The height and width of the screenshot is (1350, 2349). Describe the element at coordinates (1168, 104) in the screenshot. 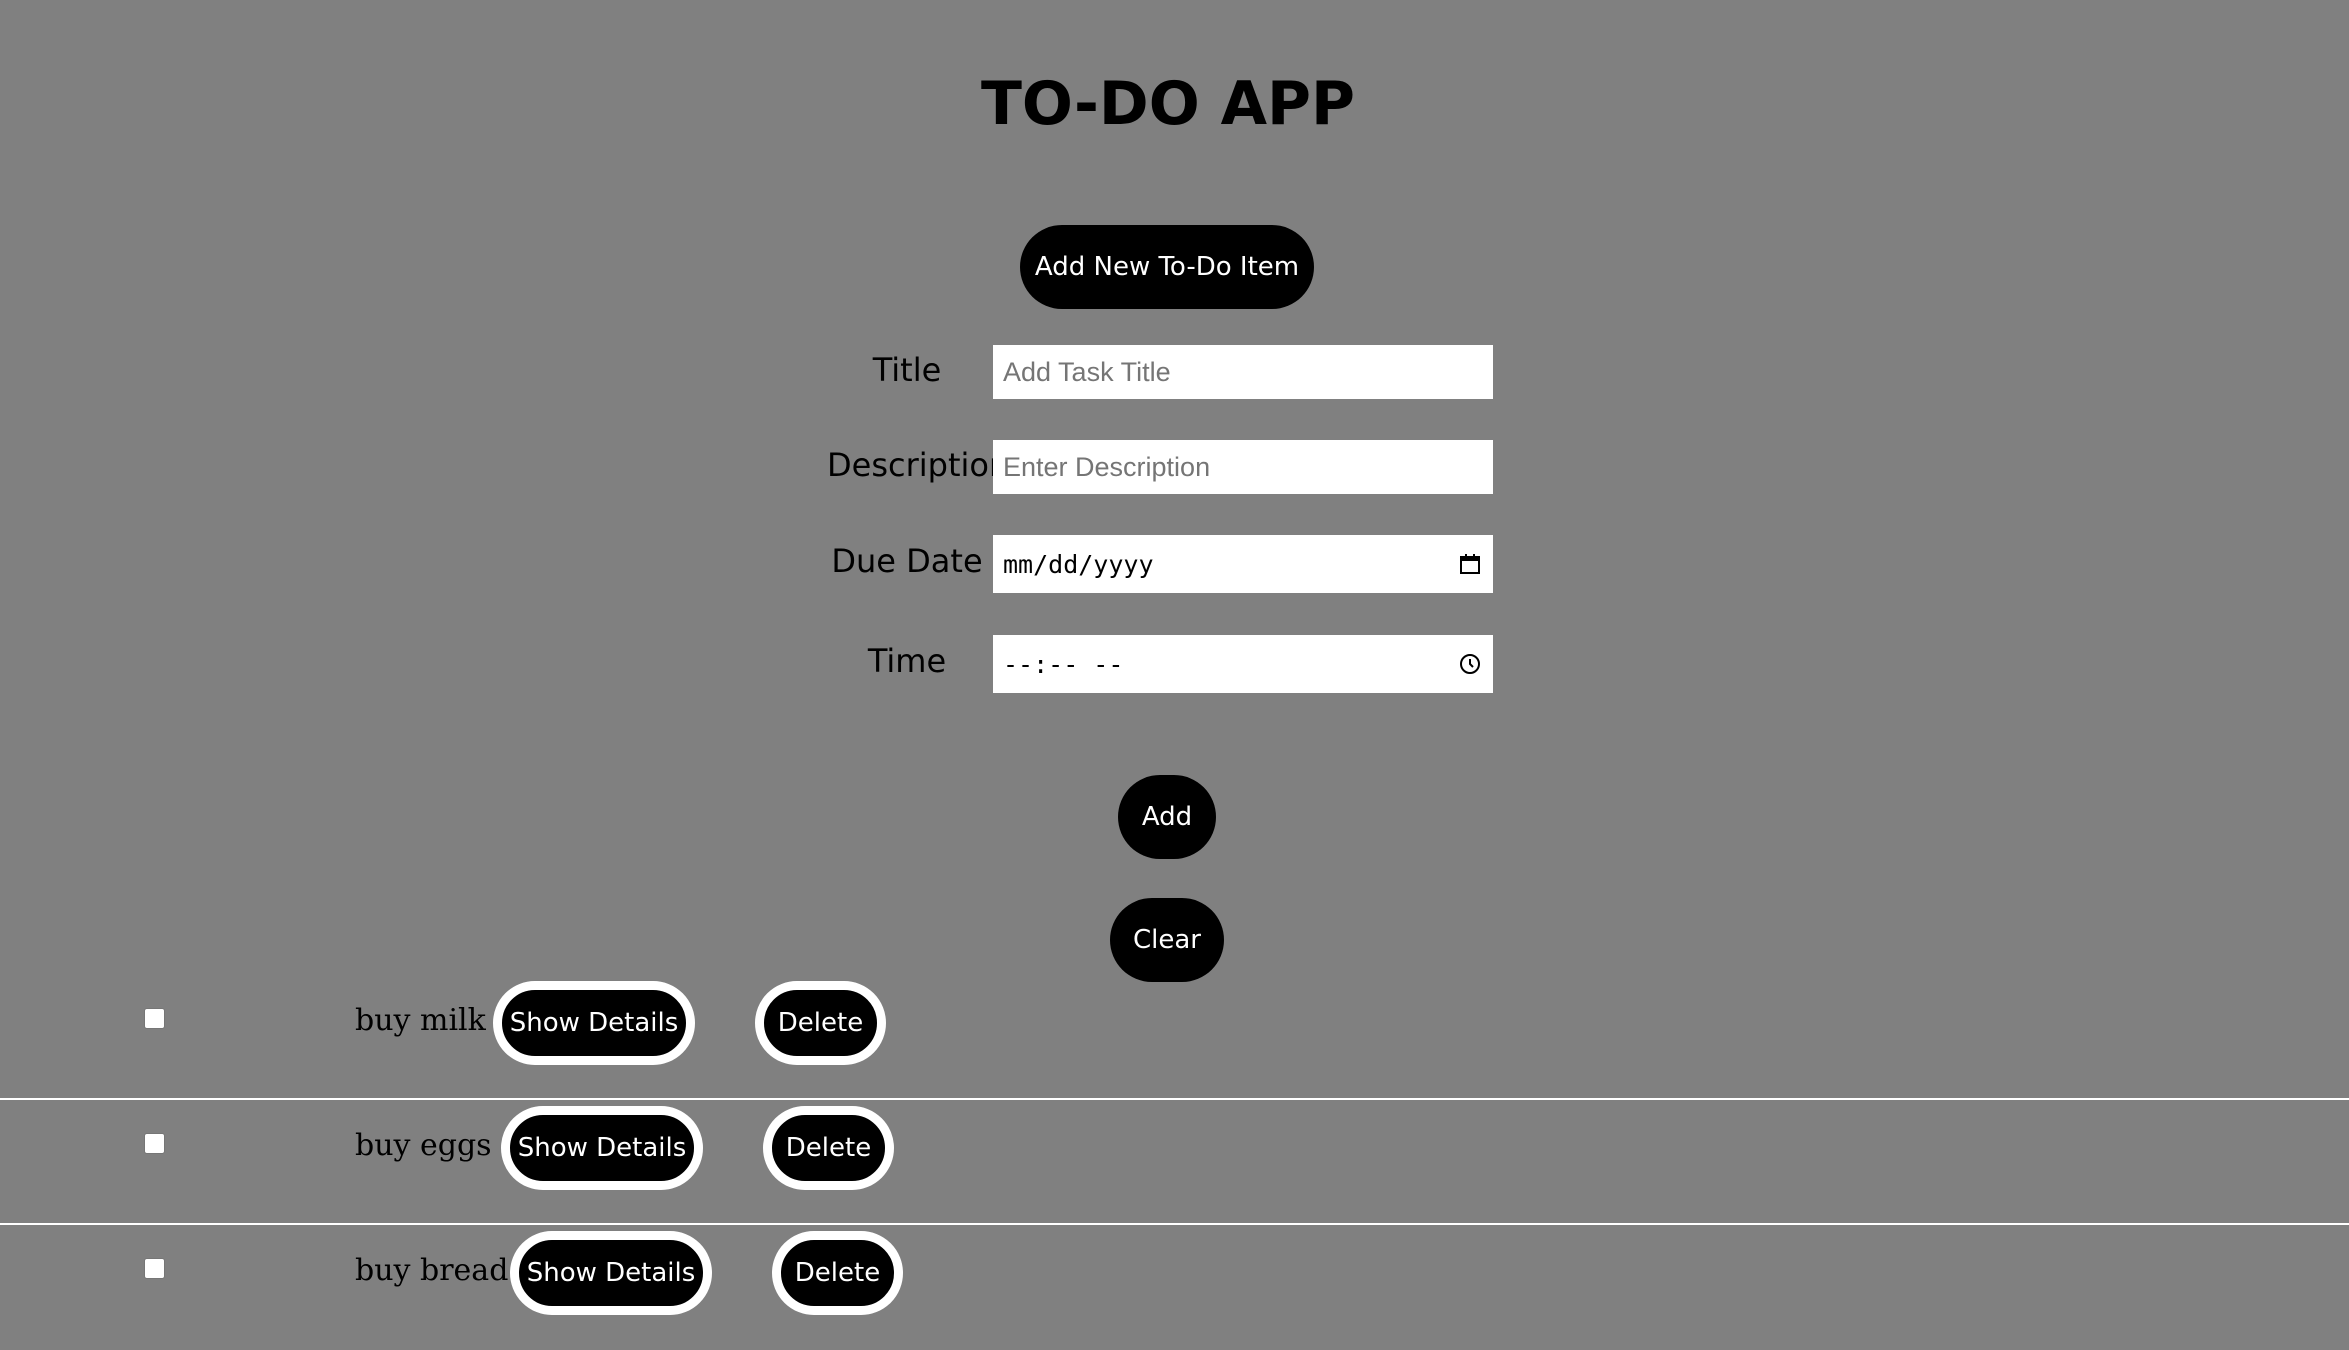

I see `page-title: TO-DO APP` at that location.